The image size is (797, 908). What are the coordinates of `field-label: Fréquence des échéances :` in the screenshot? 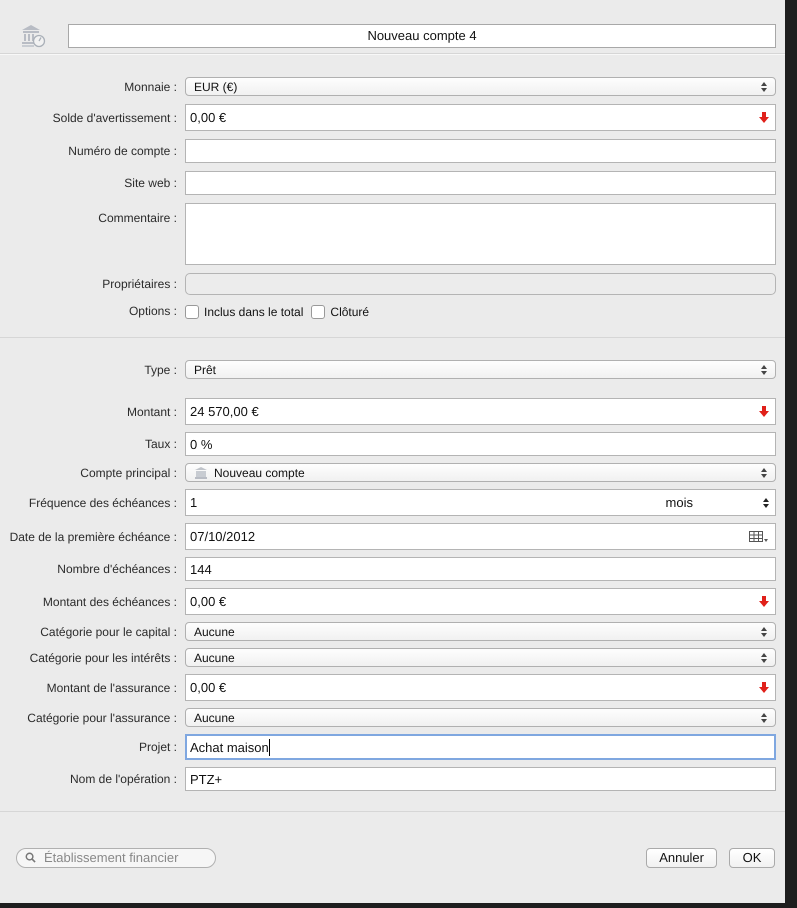 It's located at (103, 503).